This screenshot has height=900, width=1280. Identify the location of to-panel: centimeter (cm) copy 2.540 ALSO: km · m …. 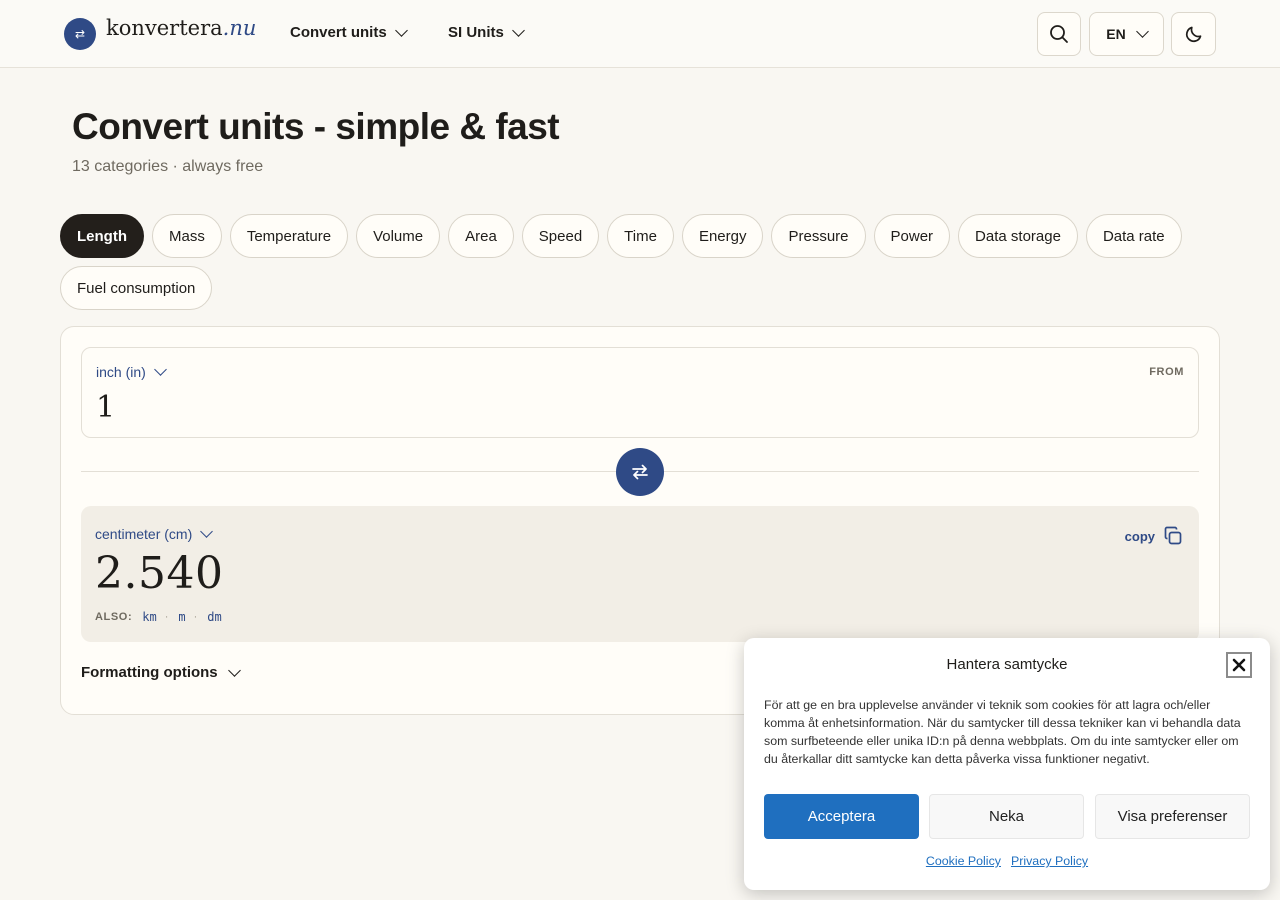
(640, 574).